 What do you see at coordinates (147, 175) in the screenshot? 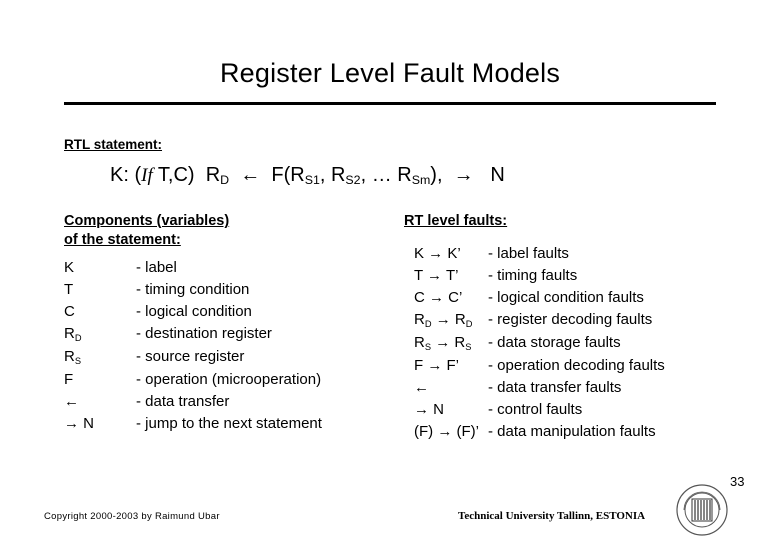
I see `statement-if: If` at bounding box center [147, 175].